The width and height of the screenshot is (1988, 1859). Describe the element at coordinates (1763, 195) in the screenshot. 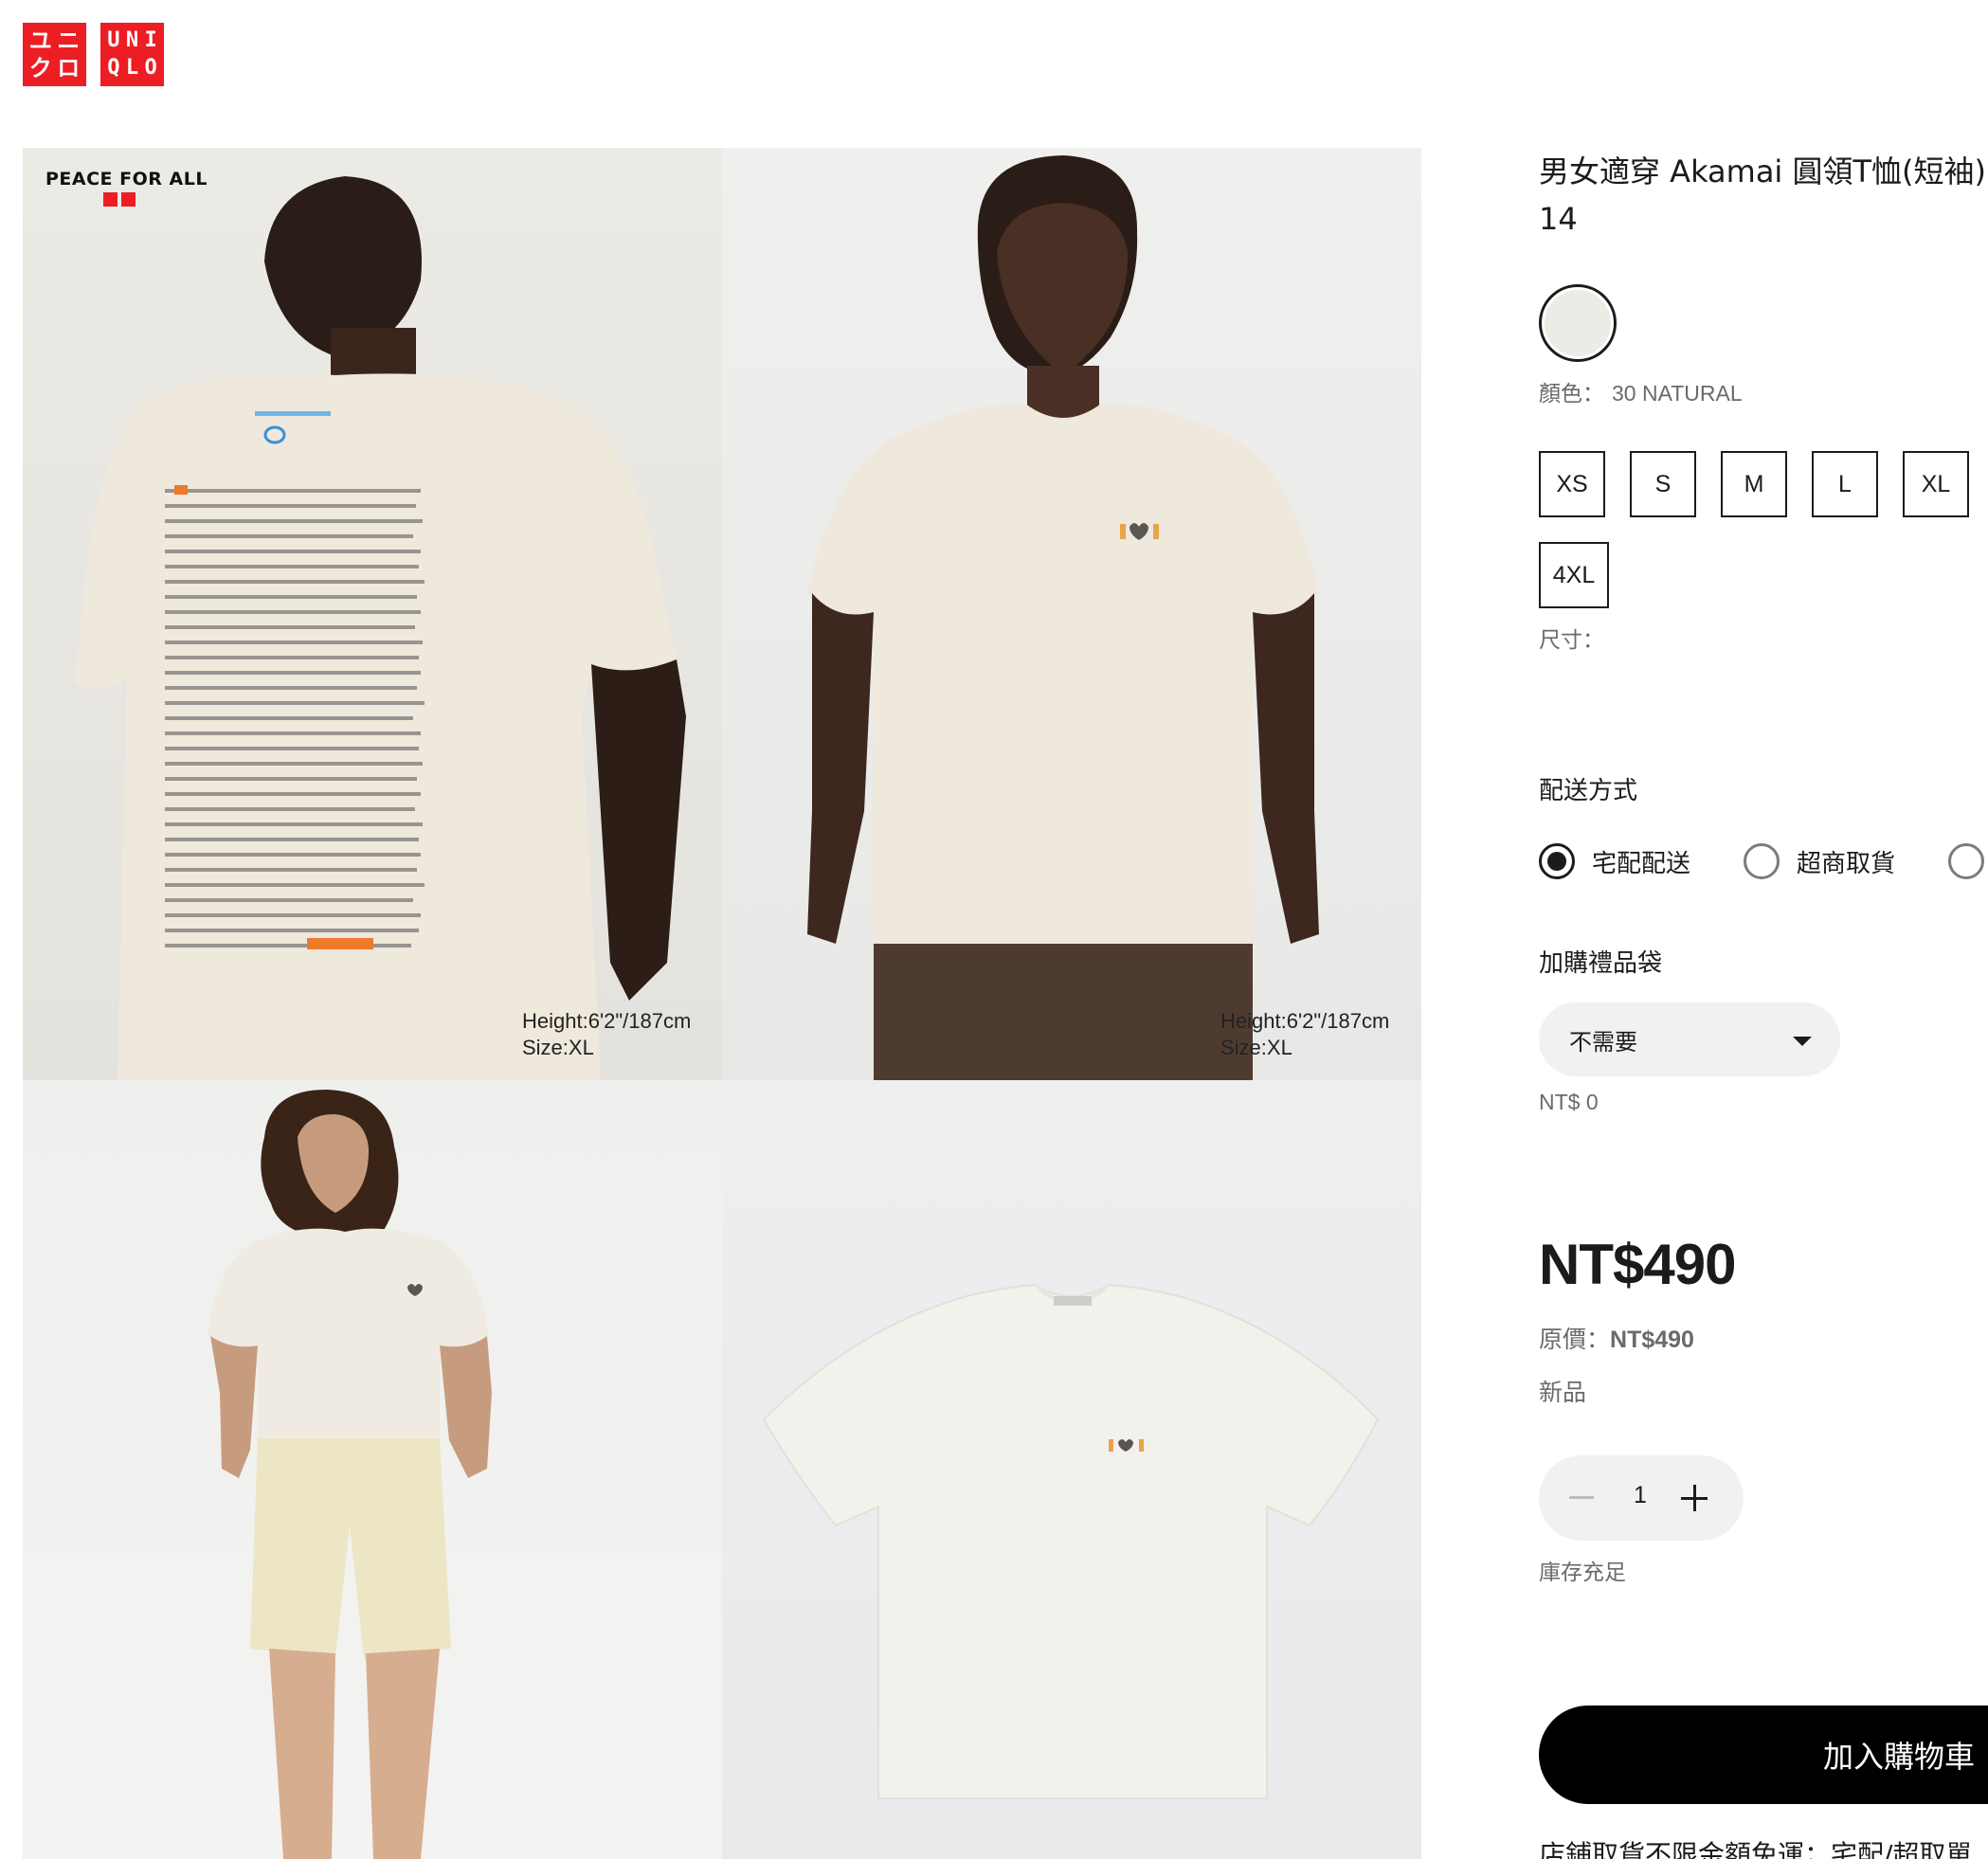

I see `product-title: 男女適穿 Akamai 圓領T恤(短袖) 14` at that location.